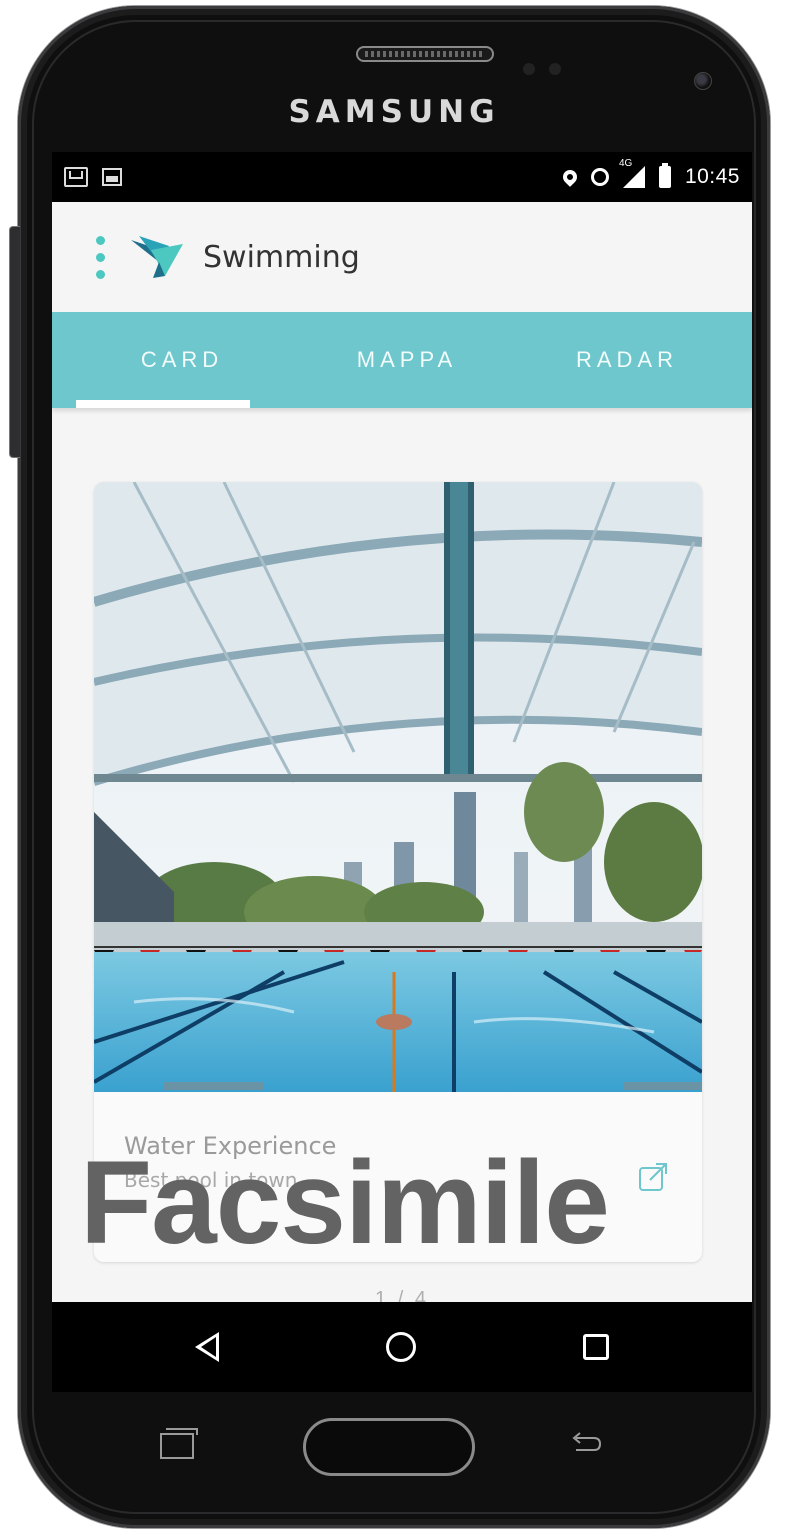  What do you see at coordinates (14, 342) in the screenshot?
I see `volume-button` at bounding box center [14, 342].